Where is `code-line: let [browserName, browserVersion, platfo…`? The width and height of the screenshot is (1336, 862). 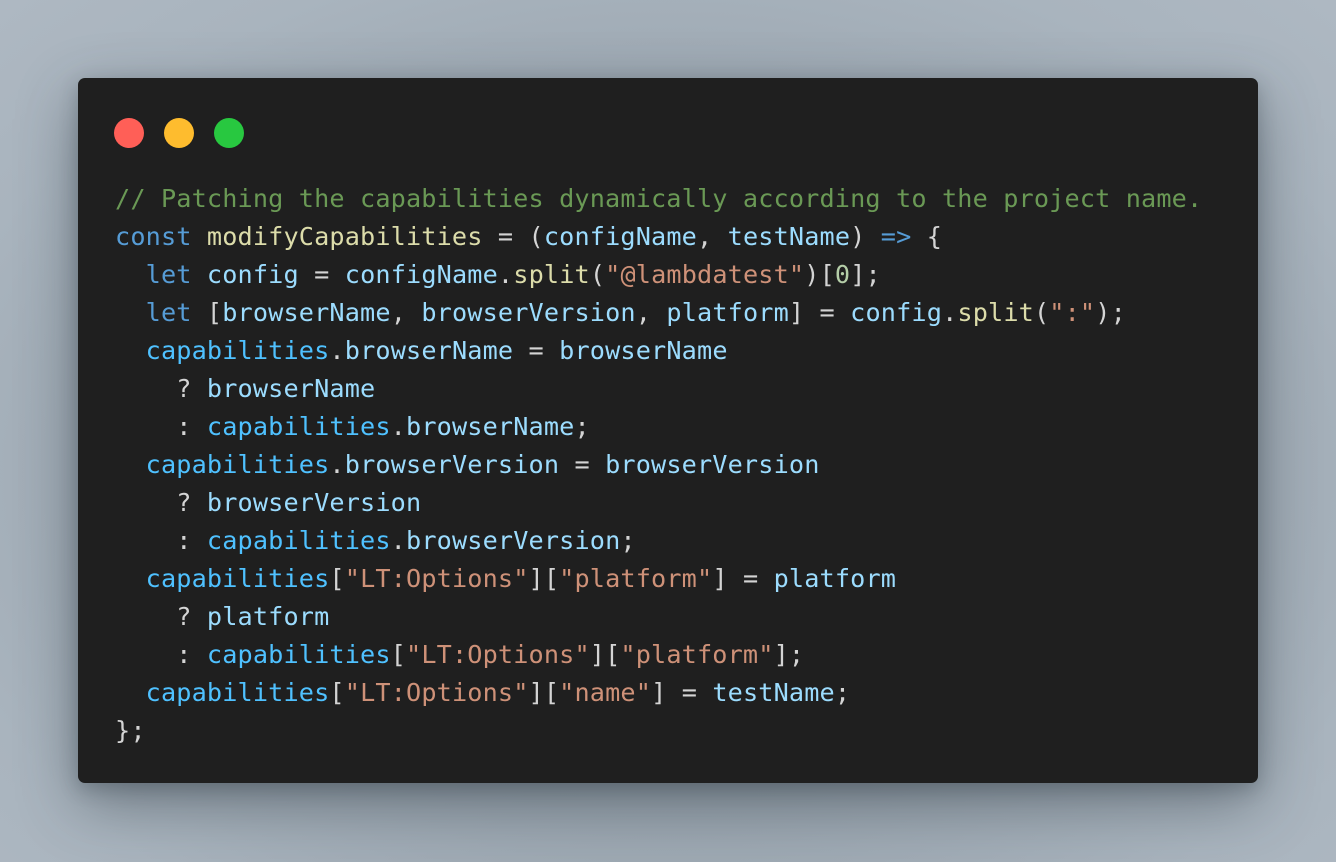
code-line: let [browserName, browserVersion, platfo… is located at coordinates (658, 313).